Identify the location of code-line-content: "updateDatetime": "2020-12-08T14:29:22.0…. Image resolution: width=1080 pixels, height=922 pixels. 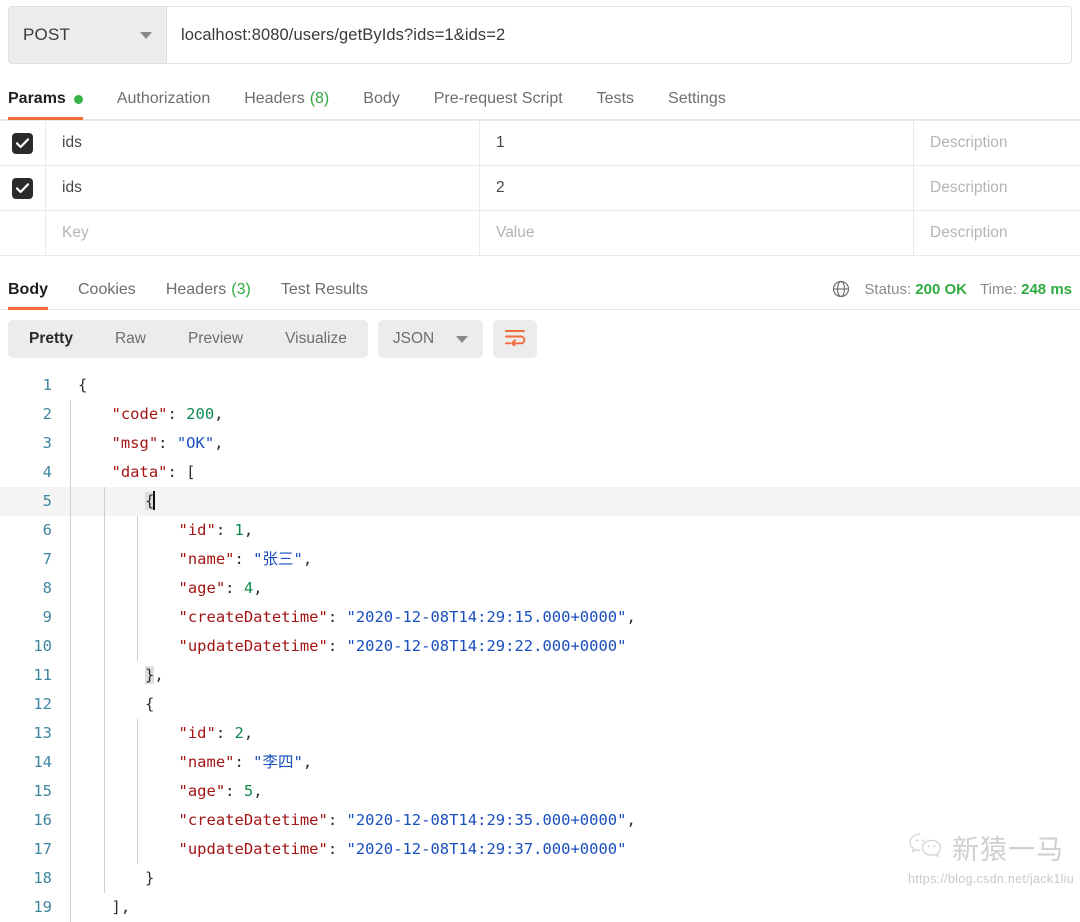
(572, 646).